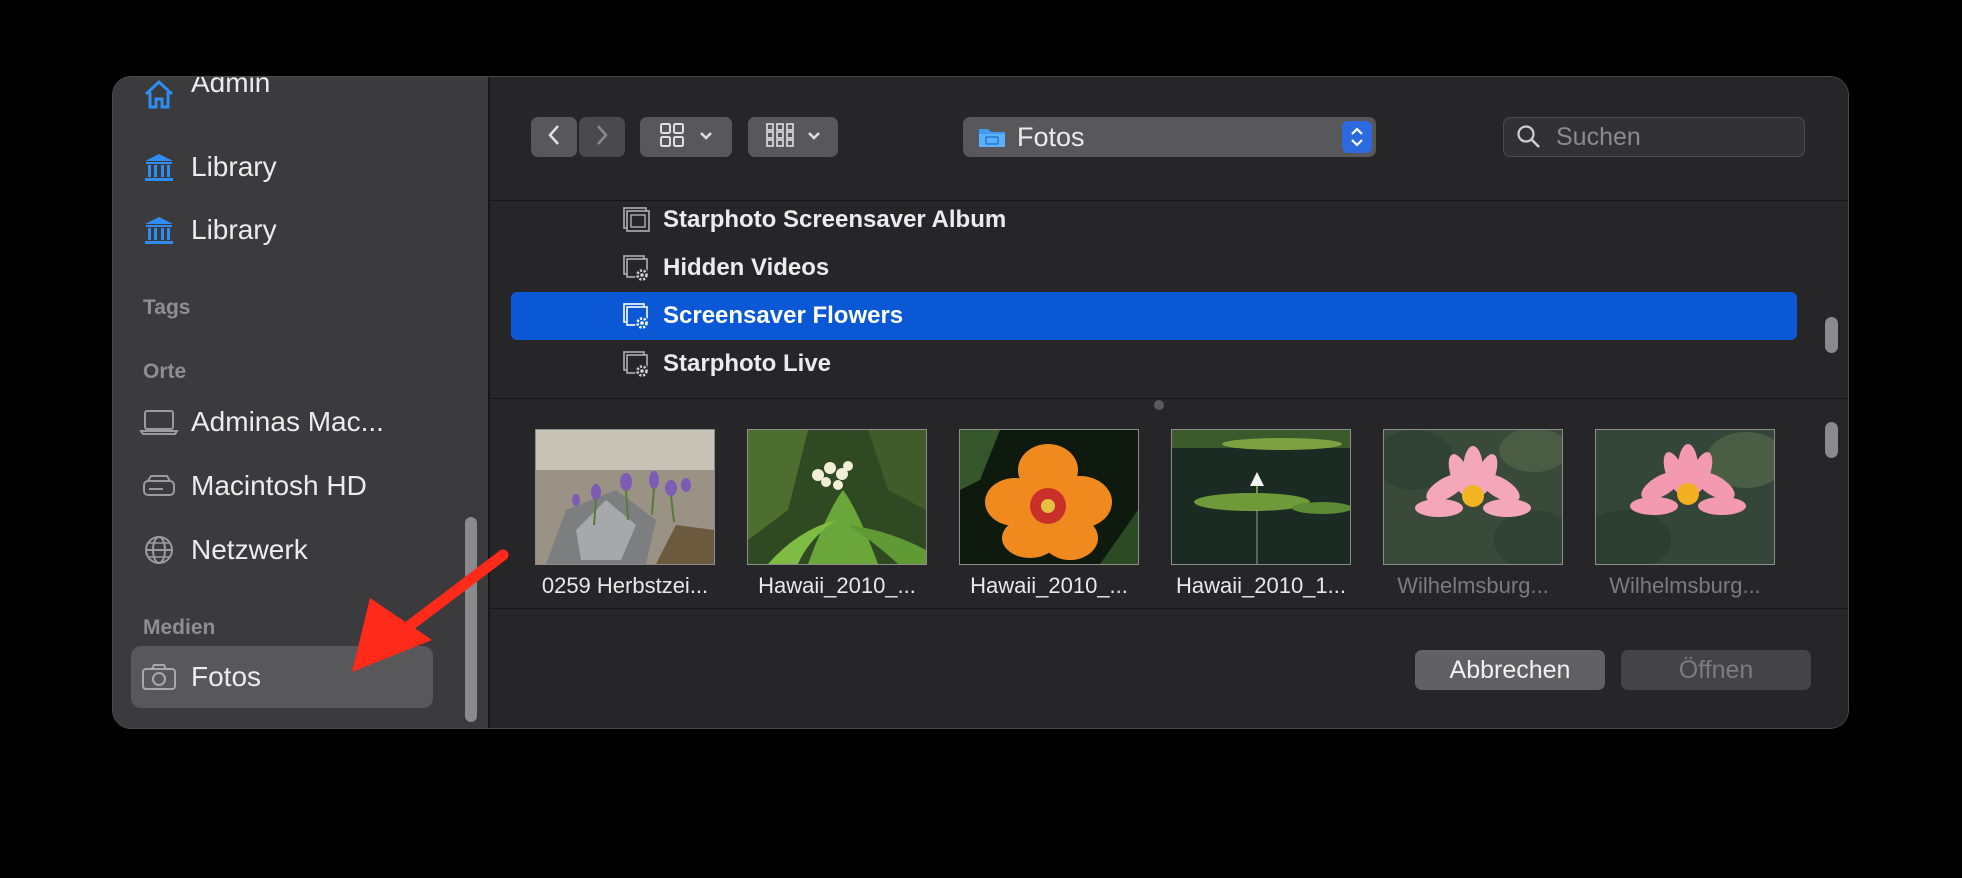  Describe the element at coordinates (282, 94) in the screenshot. I see `sidebar-item-home: Admin` at that location.